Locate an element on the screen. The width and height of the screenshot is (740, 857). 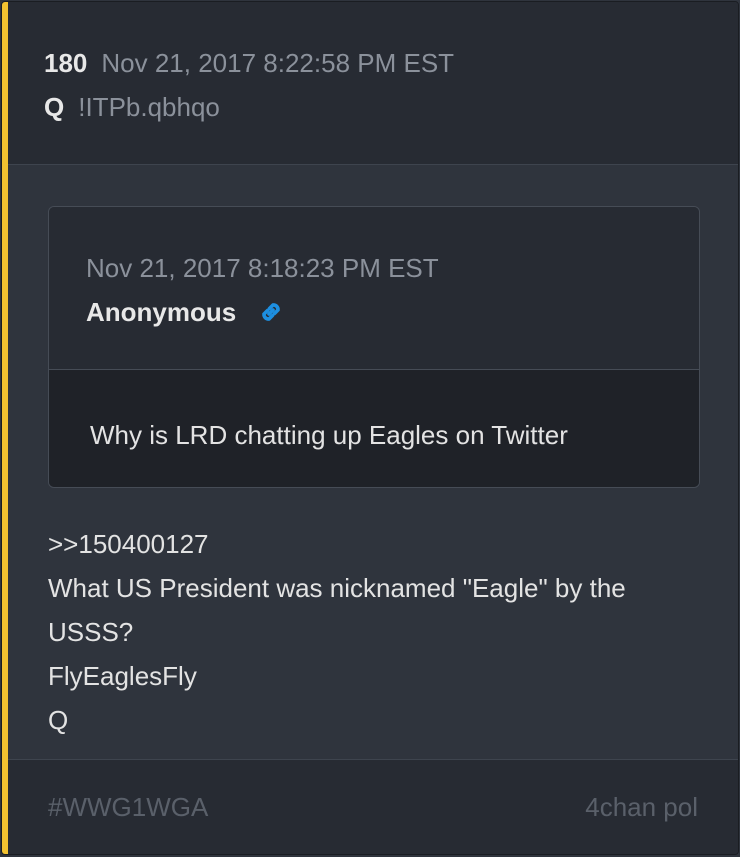
hashtag-link: #WWG1WGA is located at coordinates (128, 807).